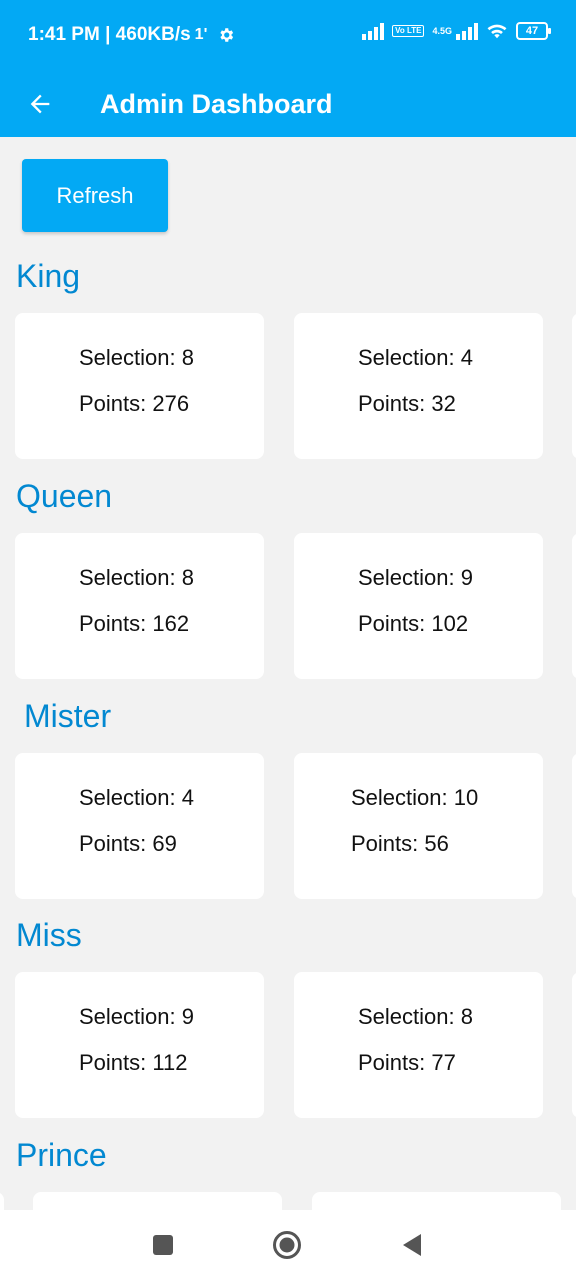 The width and height of the screenshot is (576, 1280). I want to click on wifi-icon, so click(497, 31).